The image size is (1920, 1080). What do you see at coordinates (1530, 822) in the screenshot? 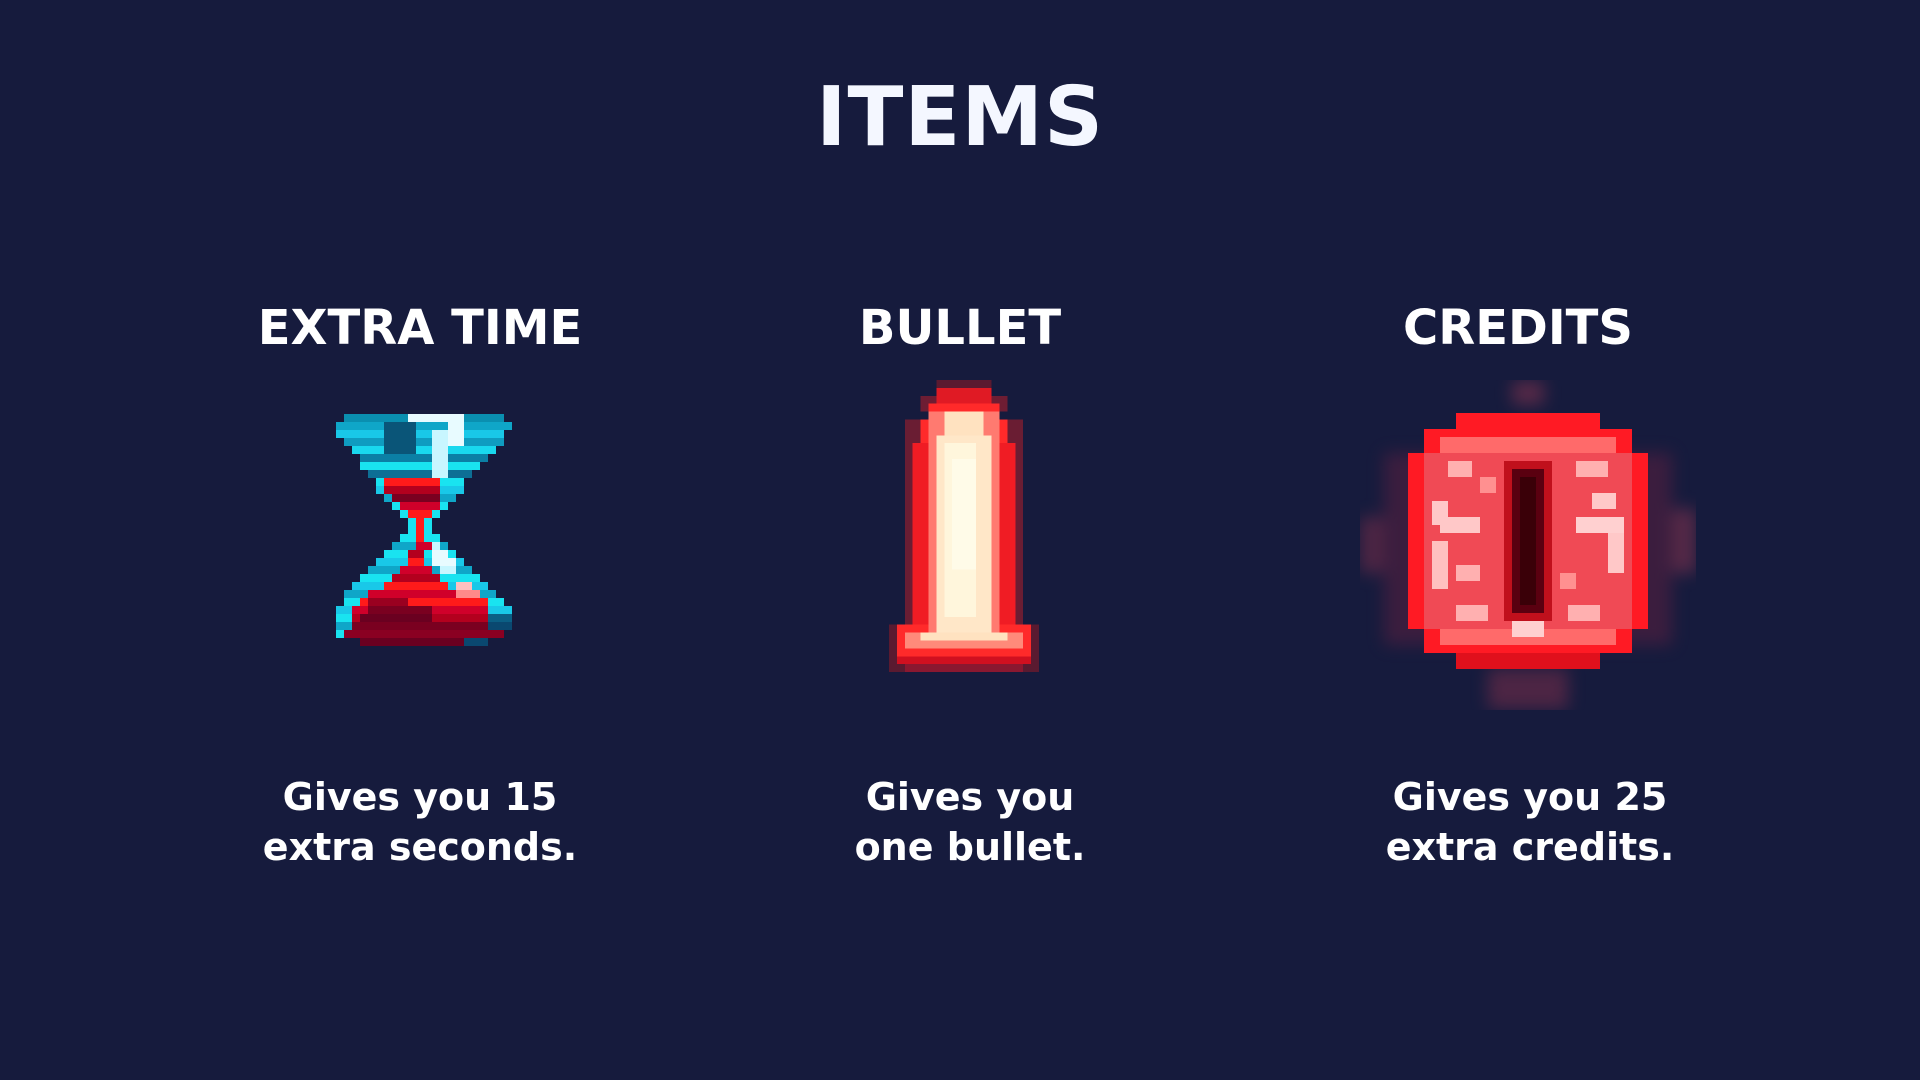
I see `item-description: Gives you 25 extra credits.` at bounding box center [1530, 822].